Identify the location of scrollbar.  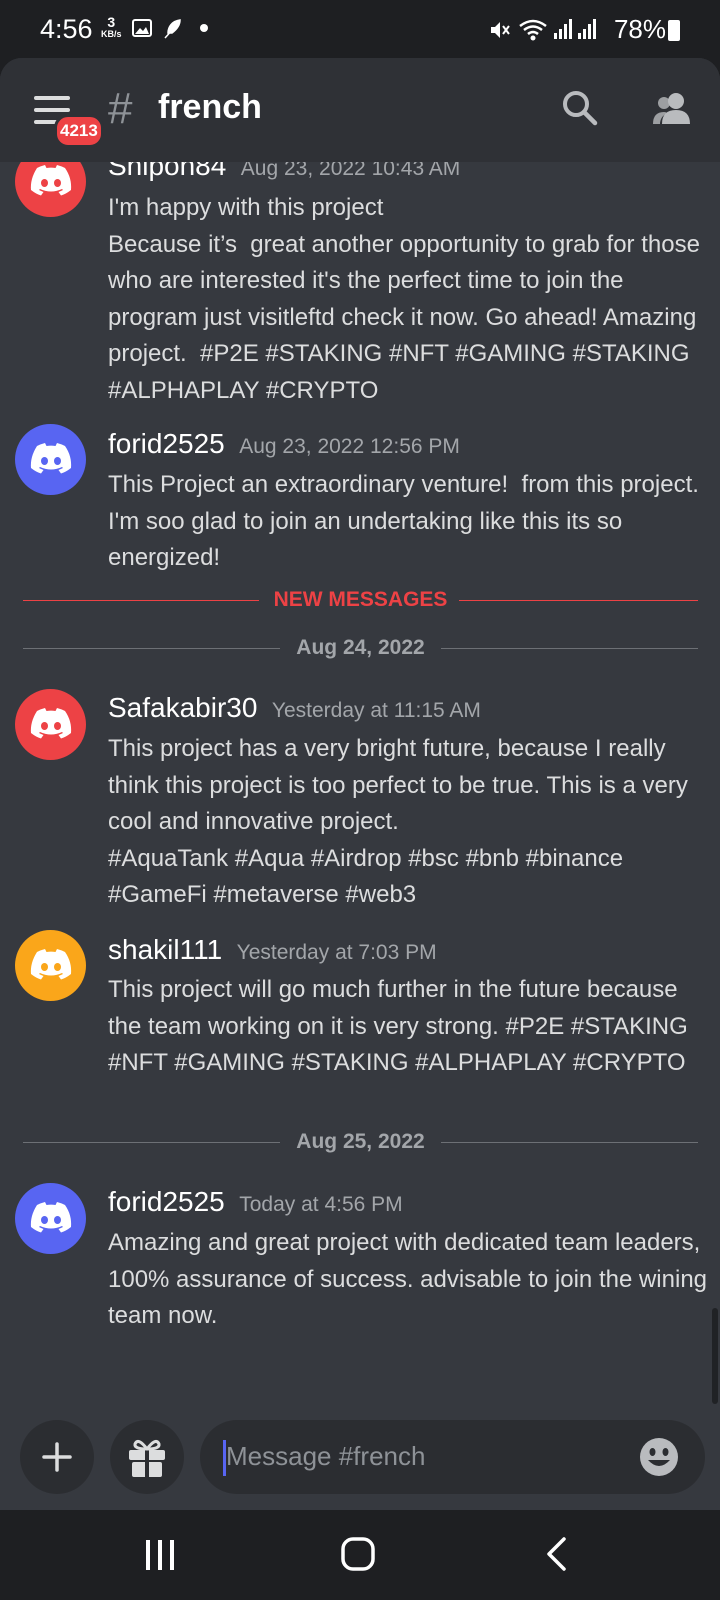
(715, 1356).